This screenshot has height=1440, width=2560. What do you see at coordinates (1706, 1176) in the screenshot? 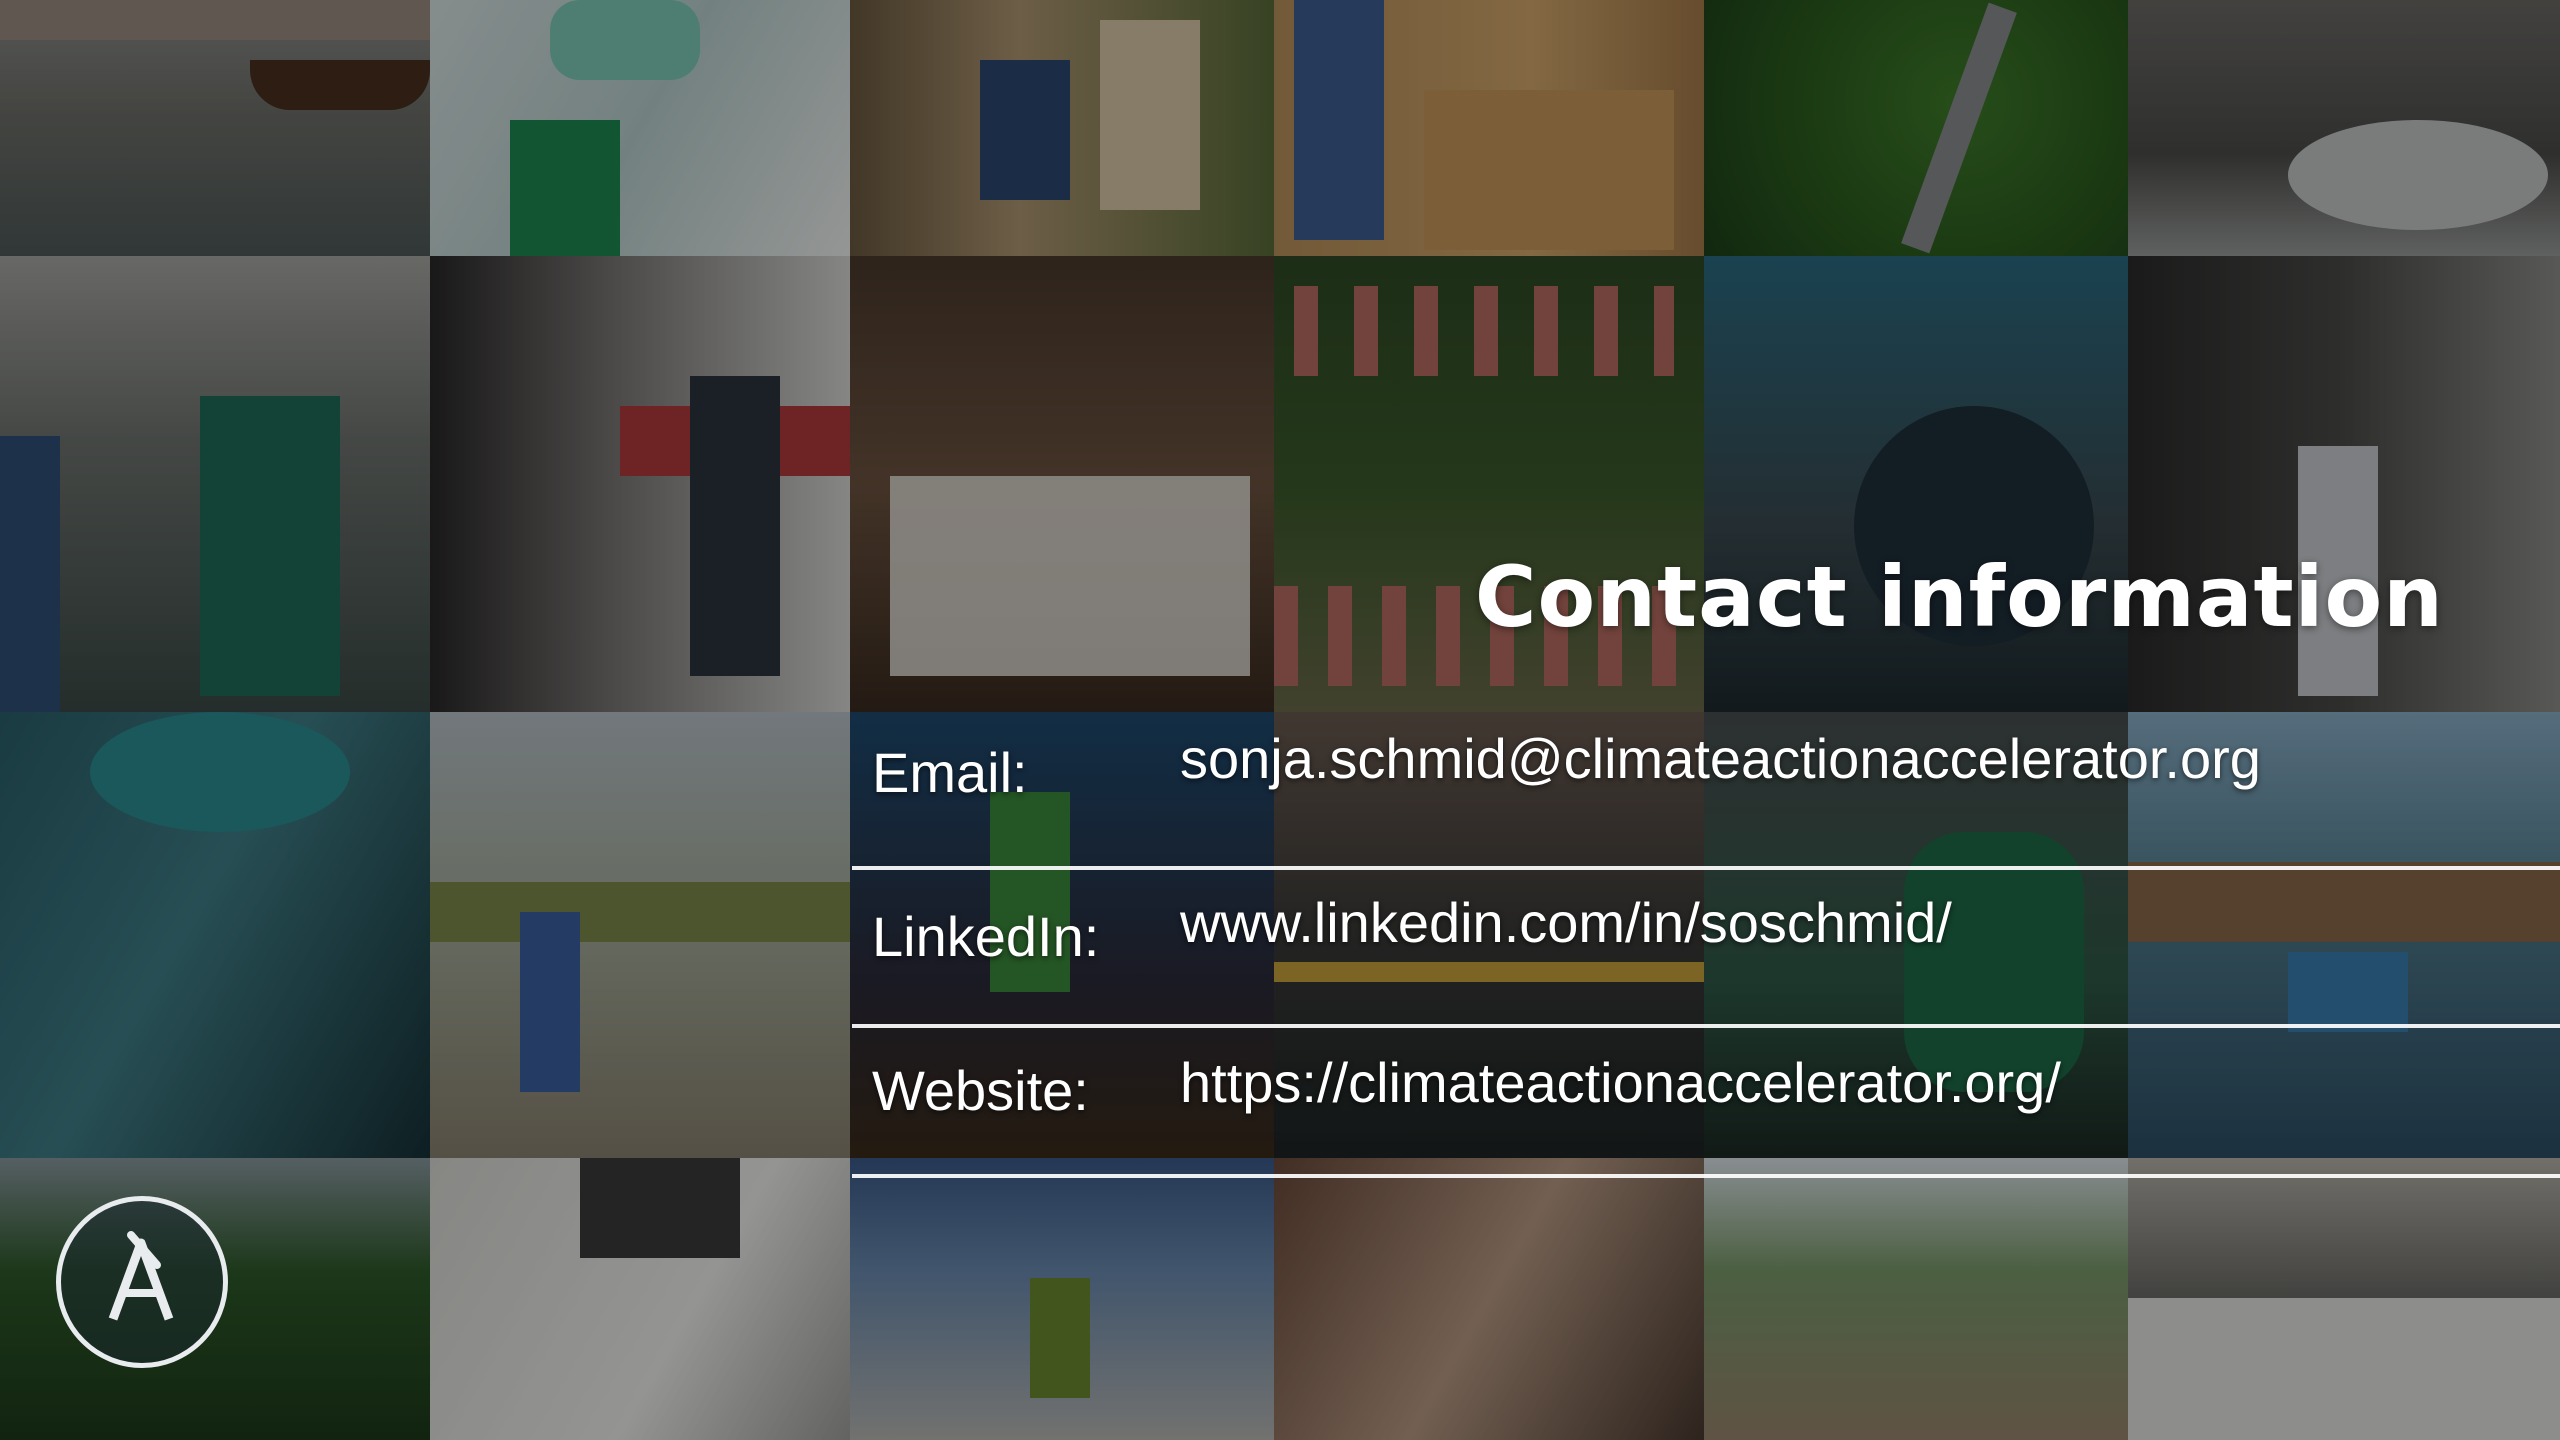
I see `row-divider` at bounding box center [1706, 1176].